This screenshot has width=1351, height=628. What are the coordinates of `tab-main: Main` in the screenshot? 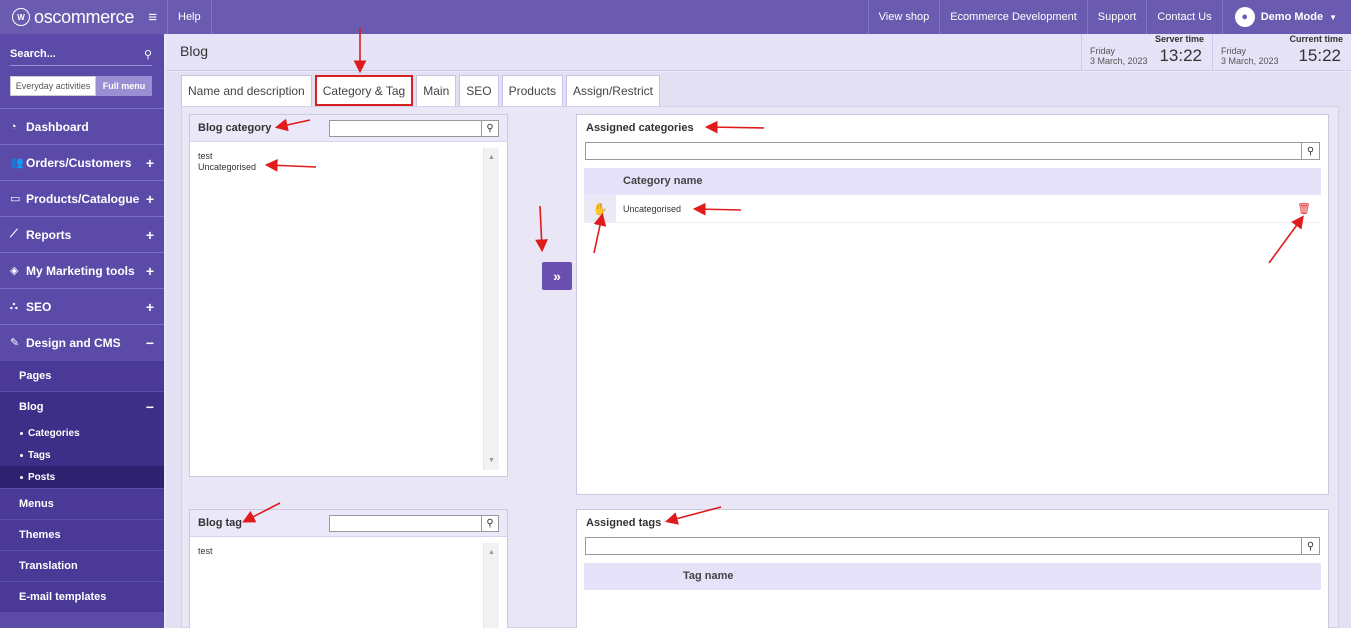 It's located at (436, 90).